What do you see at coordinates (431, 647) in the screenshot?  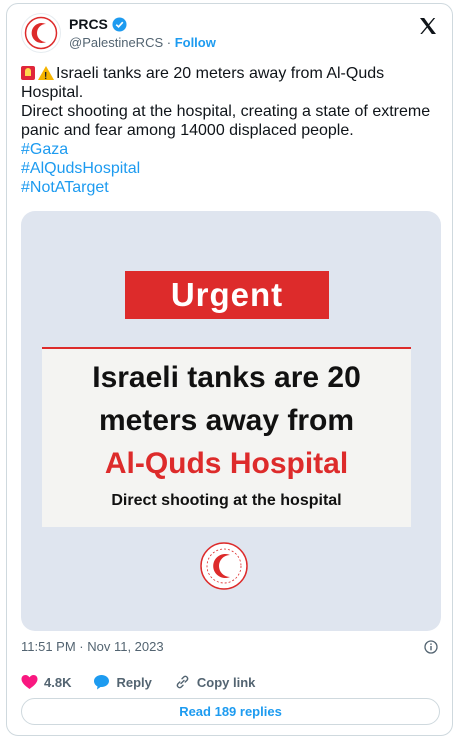 I see `info-icon` at bounding box center [431, 647].